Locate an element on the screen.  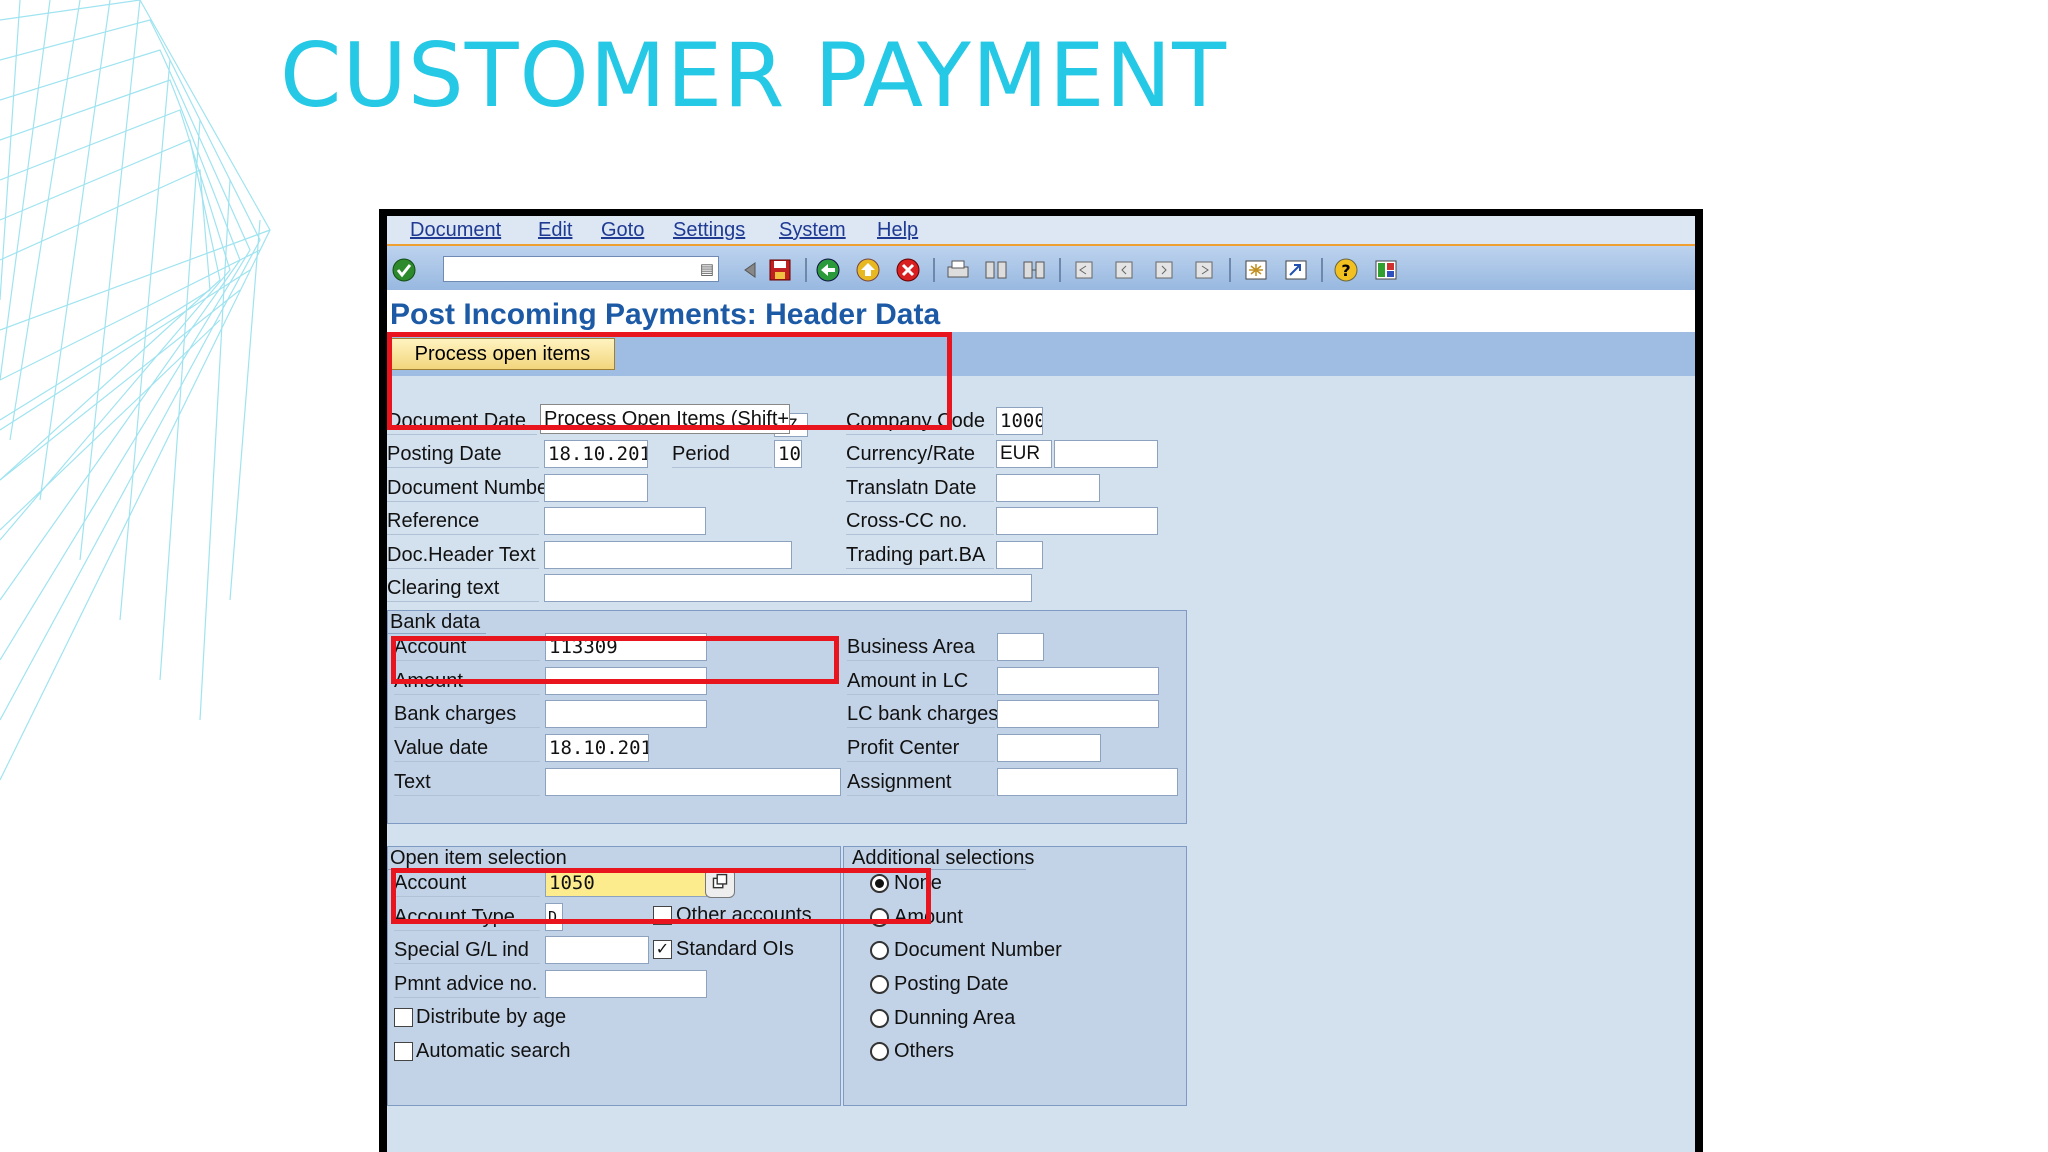
currency-field: EUR is located at coordinates (1024, 454).